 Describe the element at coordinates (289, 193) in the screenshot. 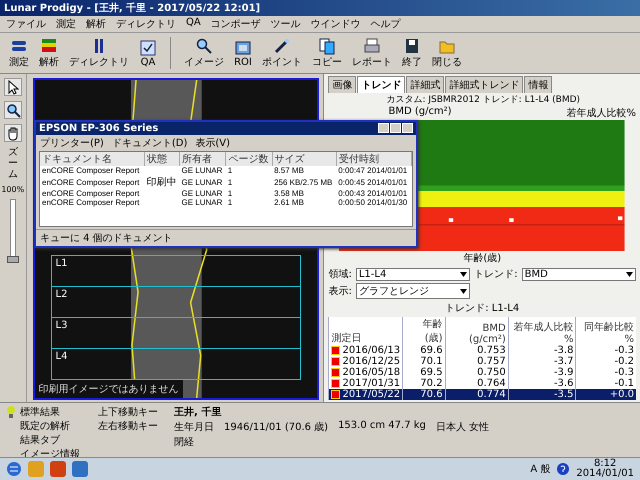

I see `table-cell: 3.58 MB` at that location.